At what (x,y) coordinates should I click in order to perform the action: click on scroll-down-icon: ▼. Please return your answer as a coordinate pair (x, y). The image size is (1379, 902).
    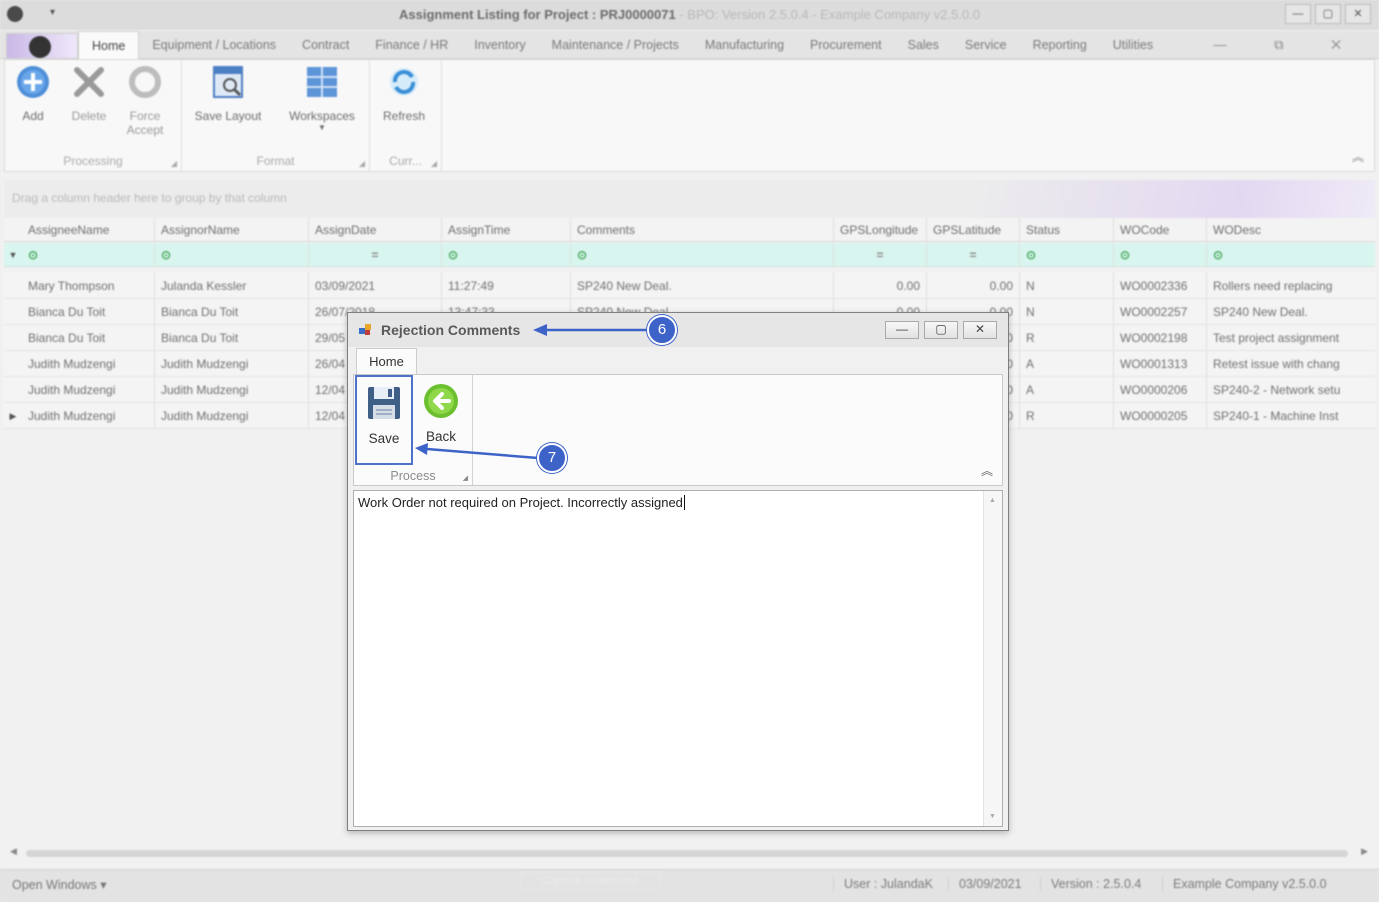
    Looking at the image, I should click on (992, 816).